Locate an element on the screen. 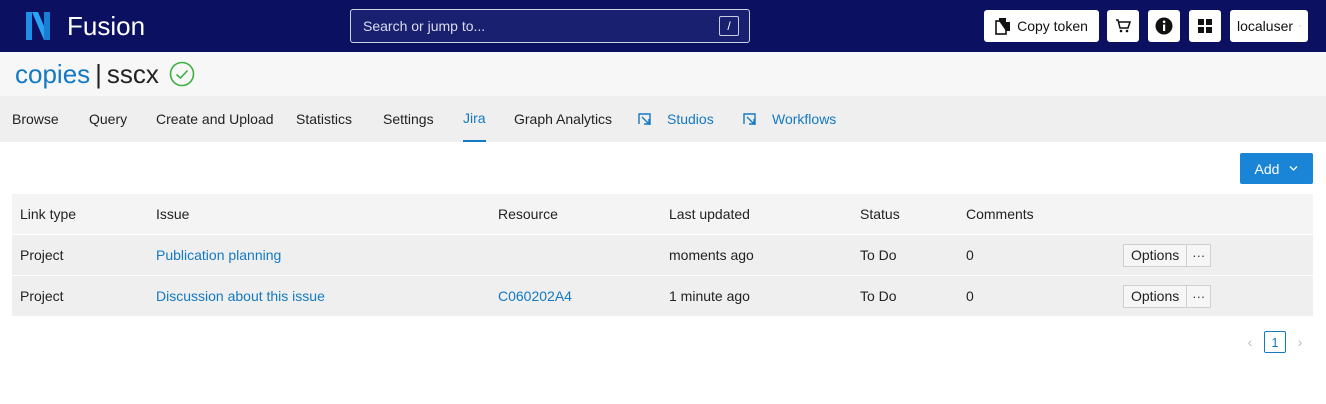  search-box: / is located at coordinates (550, 26).